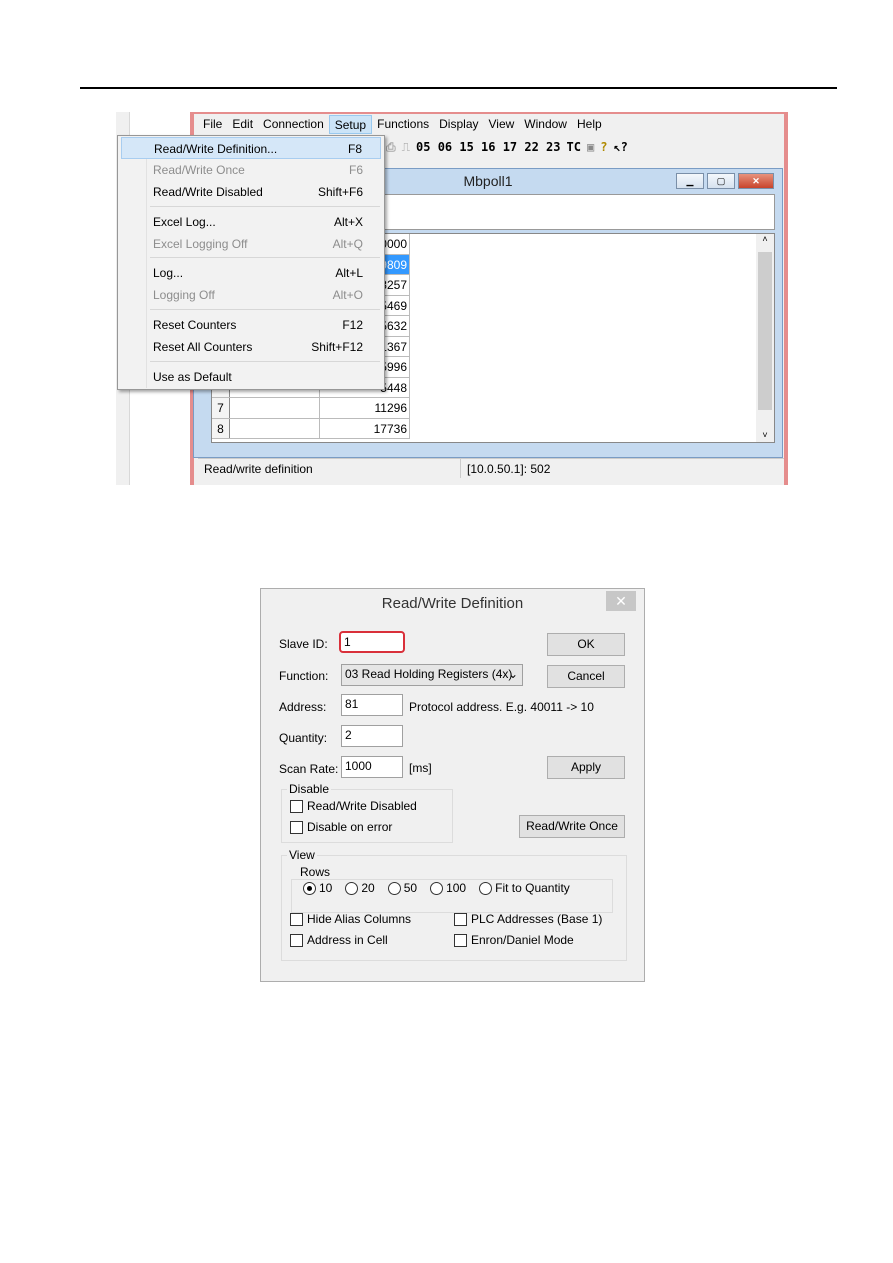 The image size is (893, 1263). I want to click on vertical-scrollbar: ˄ ˅, so click(765, 338).